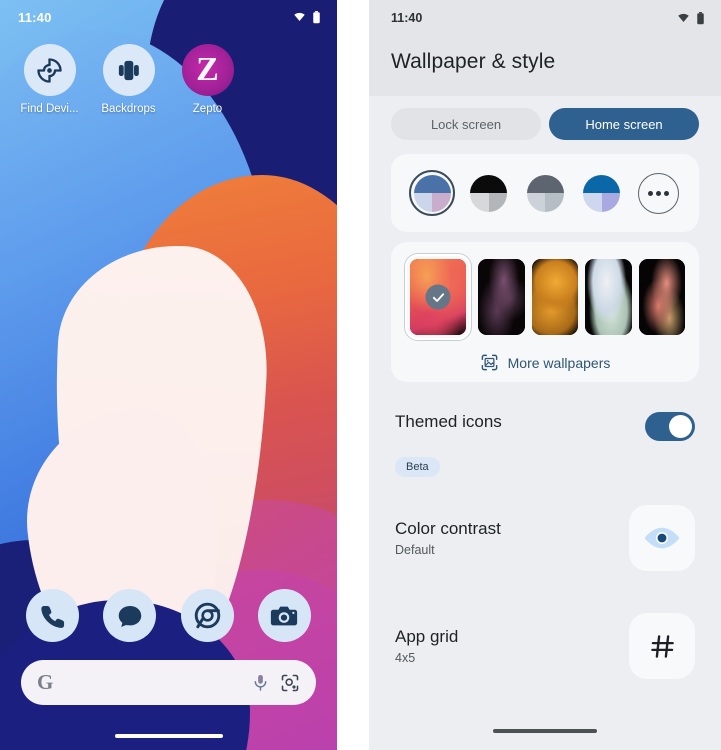  I want to click on selected-check-badge, so click(438, 297).